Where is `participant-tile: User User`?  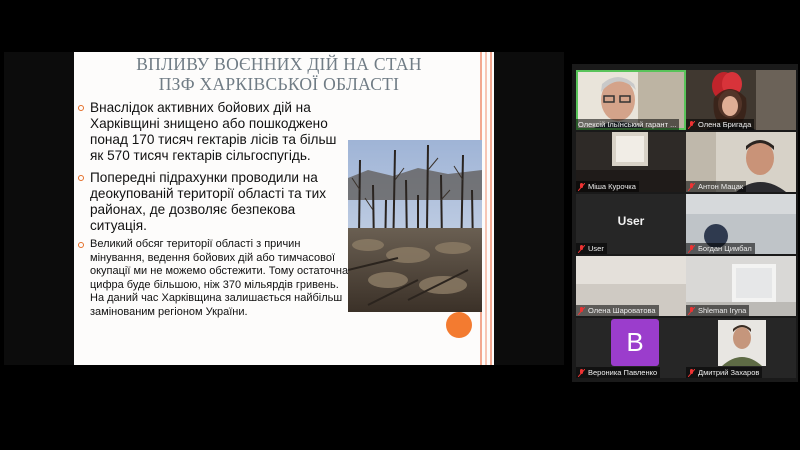 participant-tile: User User is located at coordinates (631, 224).